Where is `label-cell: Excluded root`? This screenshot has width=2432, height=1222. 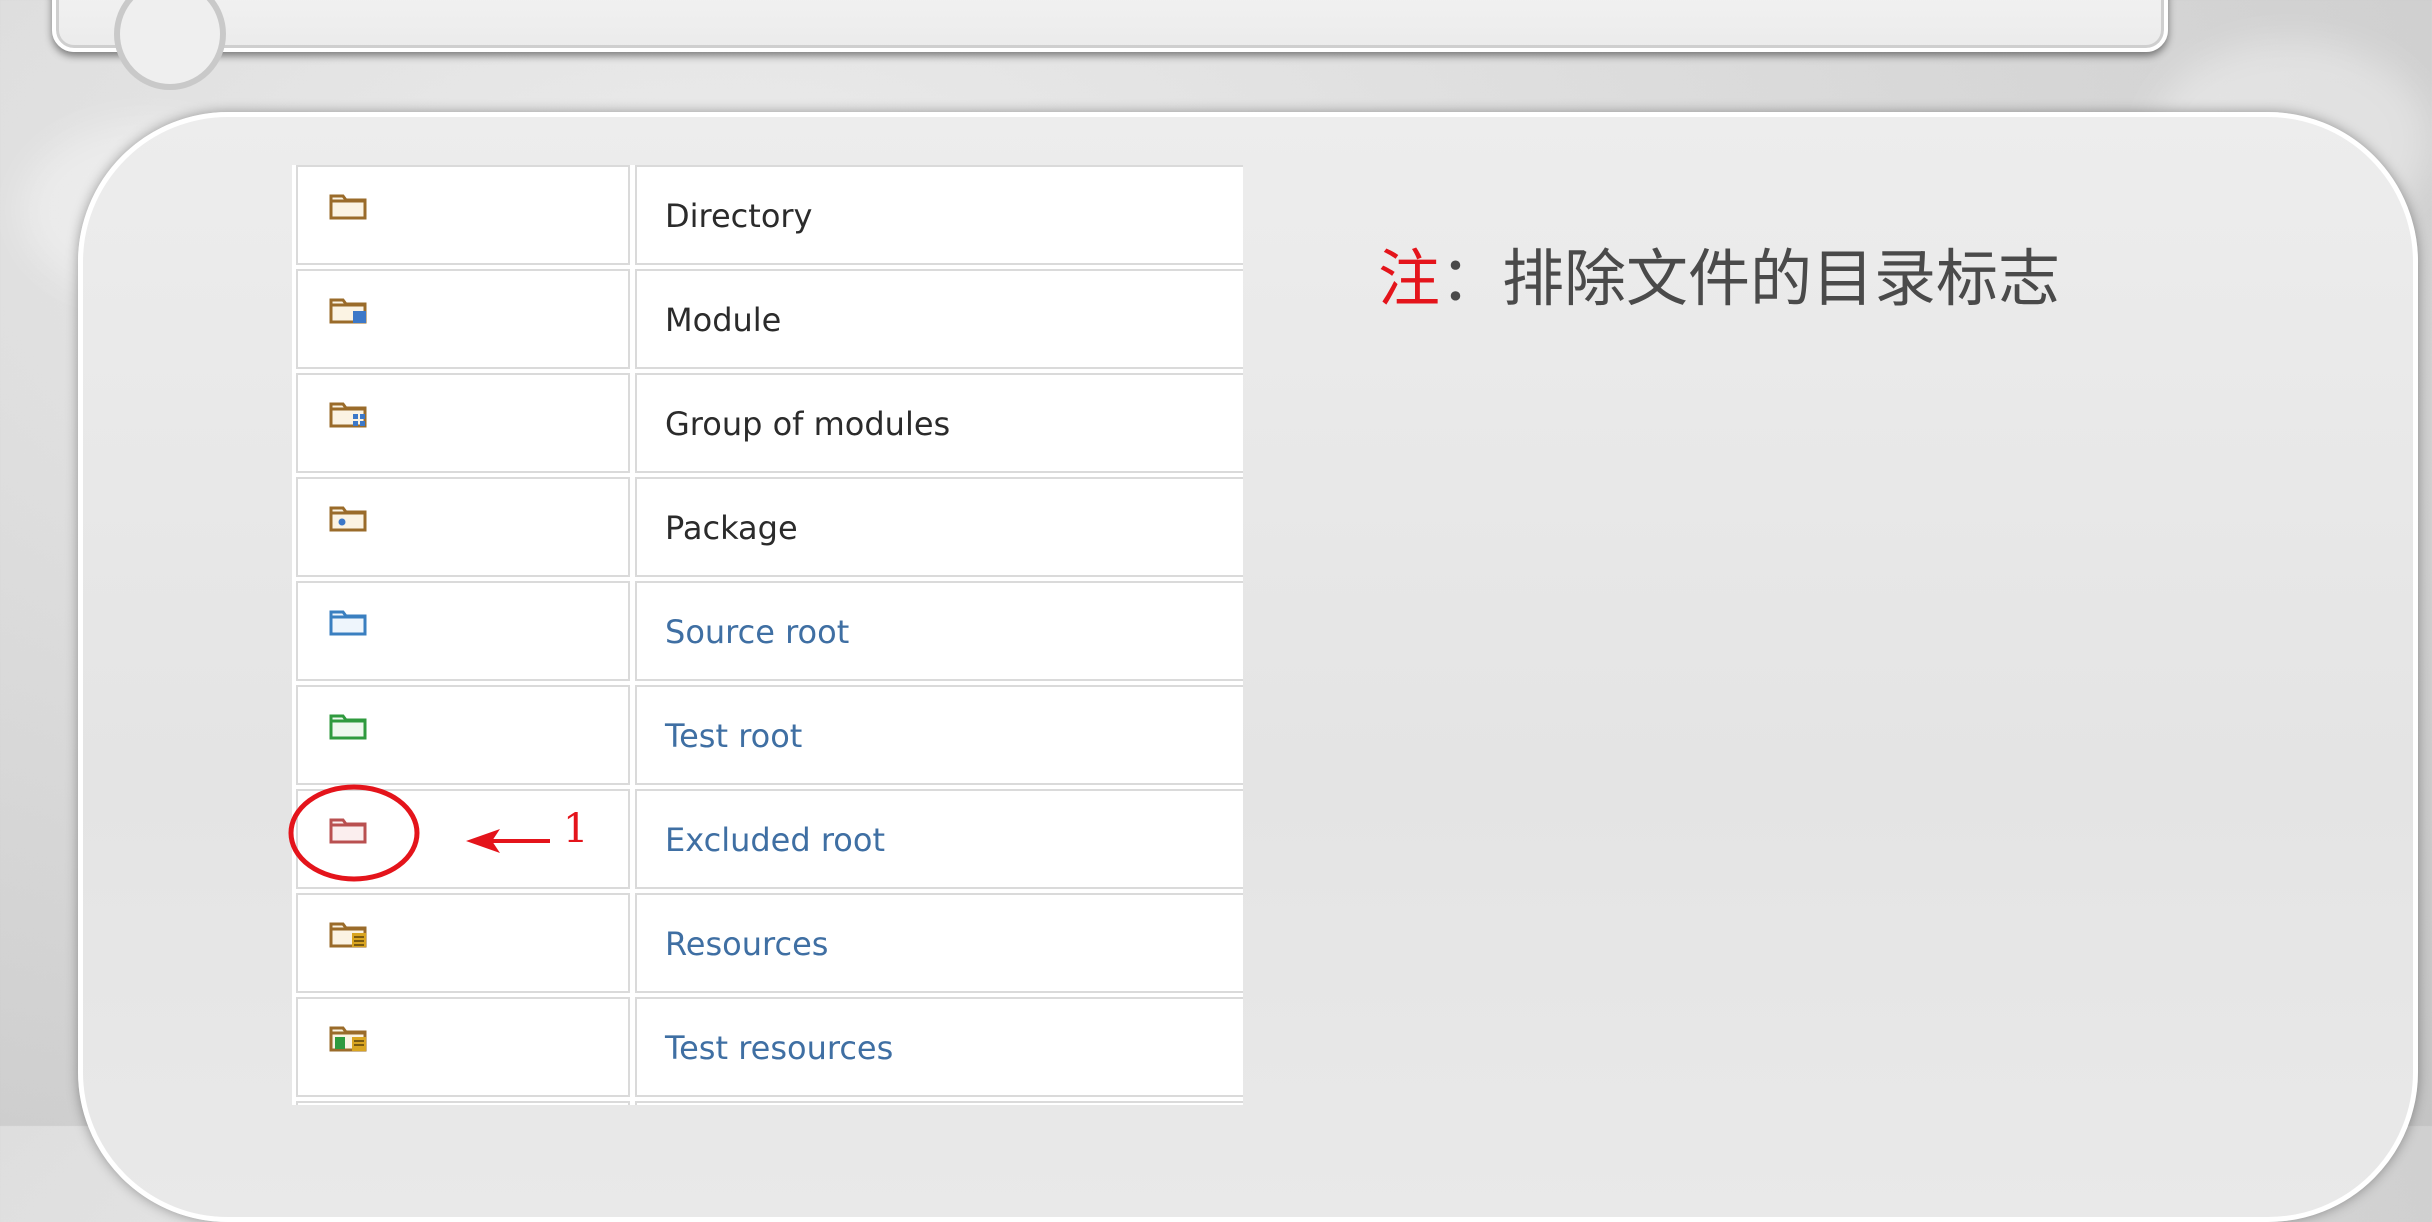
label-cell: Excluded root is located at coordinates (939, 839).